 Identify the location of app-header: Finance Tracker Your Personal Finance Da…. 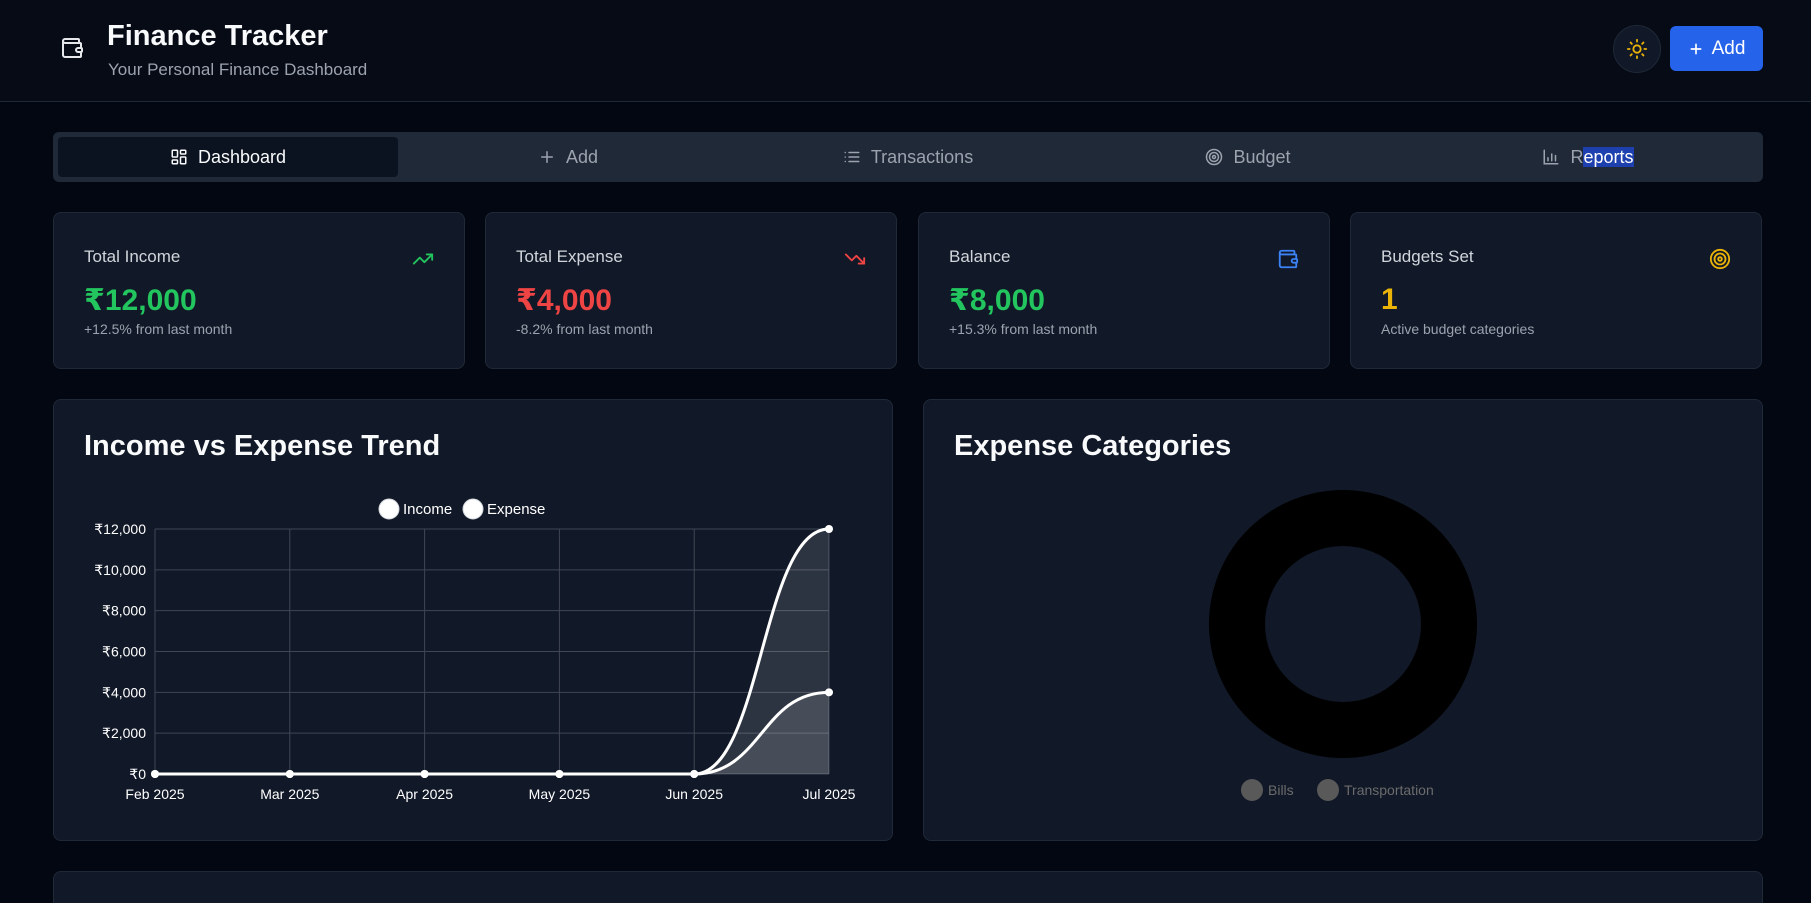
(905, 51).